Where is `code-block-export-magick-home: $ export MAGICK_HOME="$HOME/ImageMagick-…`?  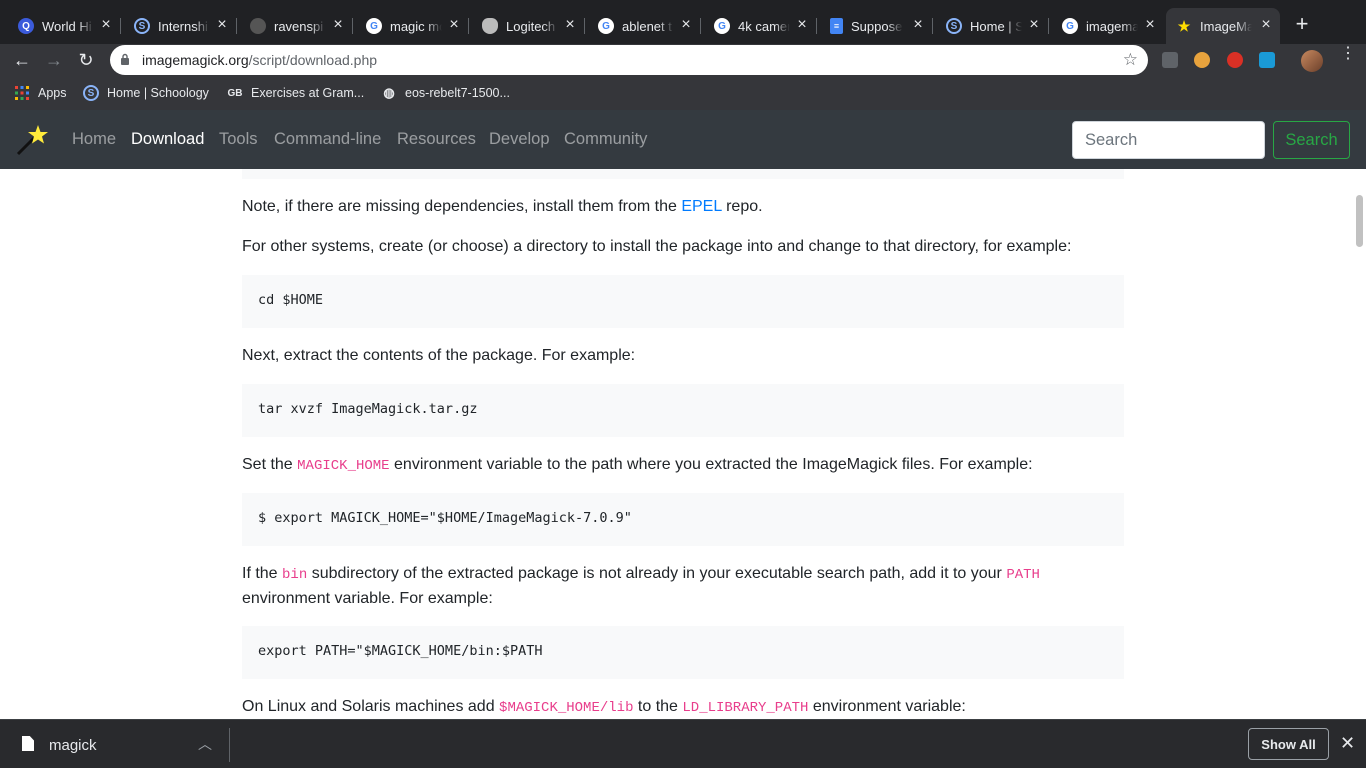
code-block-export-magick-home: $ export MAGICK_HOME="$HOME/ImageMagick-… is located at coordinates (683, 519).